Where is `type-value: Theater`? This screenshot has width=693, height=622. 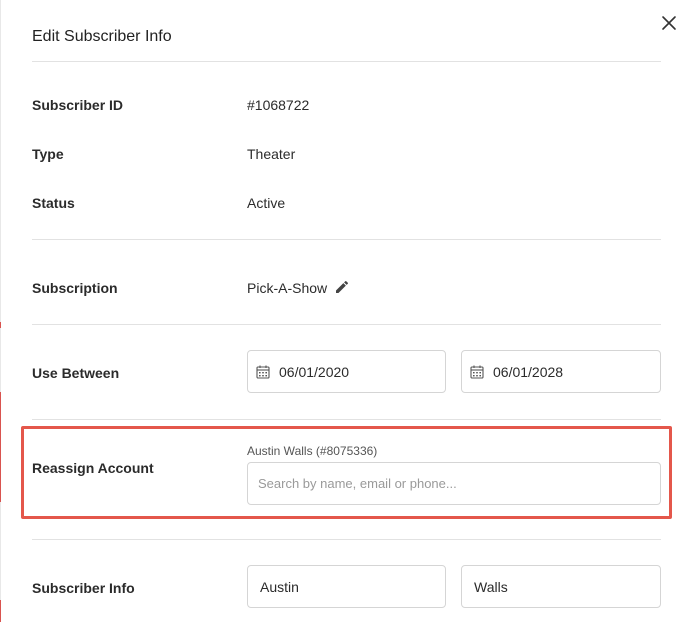 type-value: Theater is located at coordinates (271, 154).